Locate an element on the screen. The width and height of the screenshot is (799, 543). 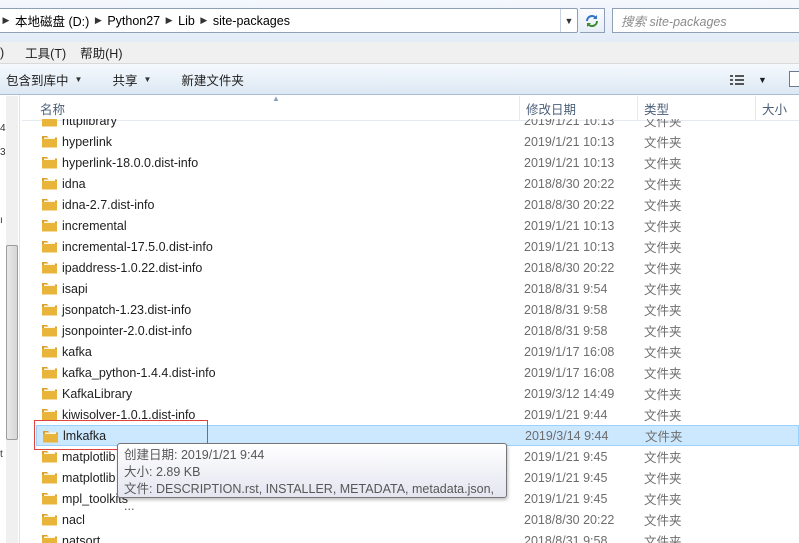
share-label: 共享 is located at coordinates (125, 80).